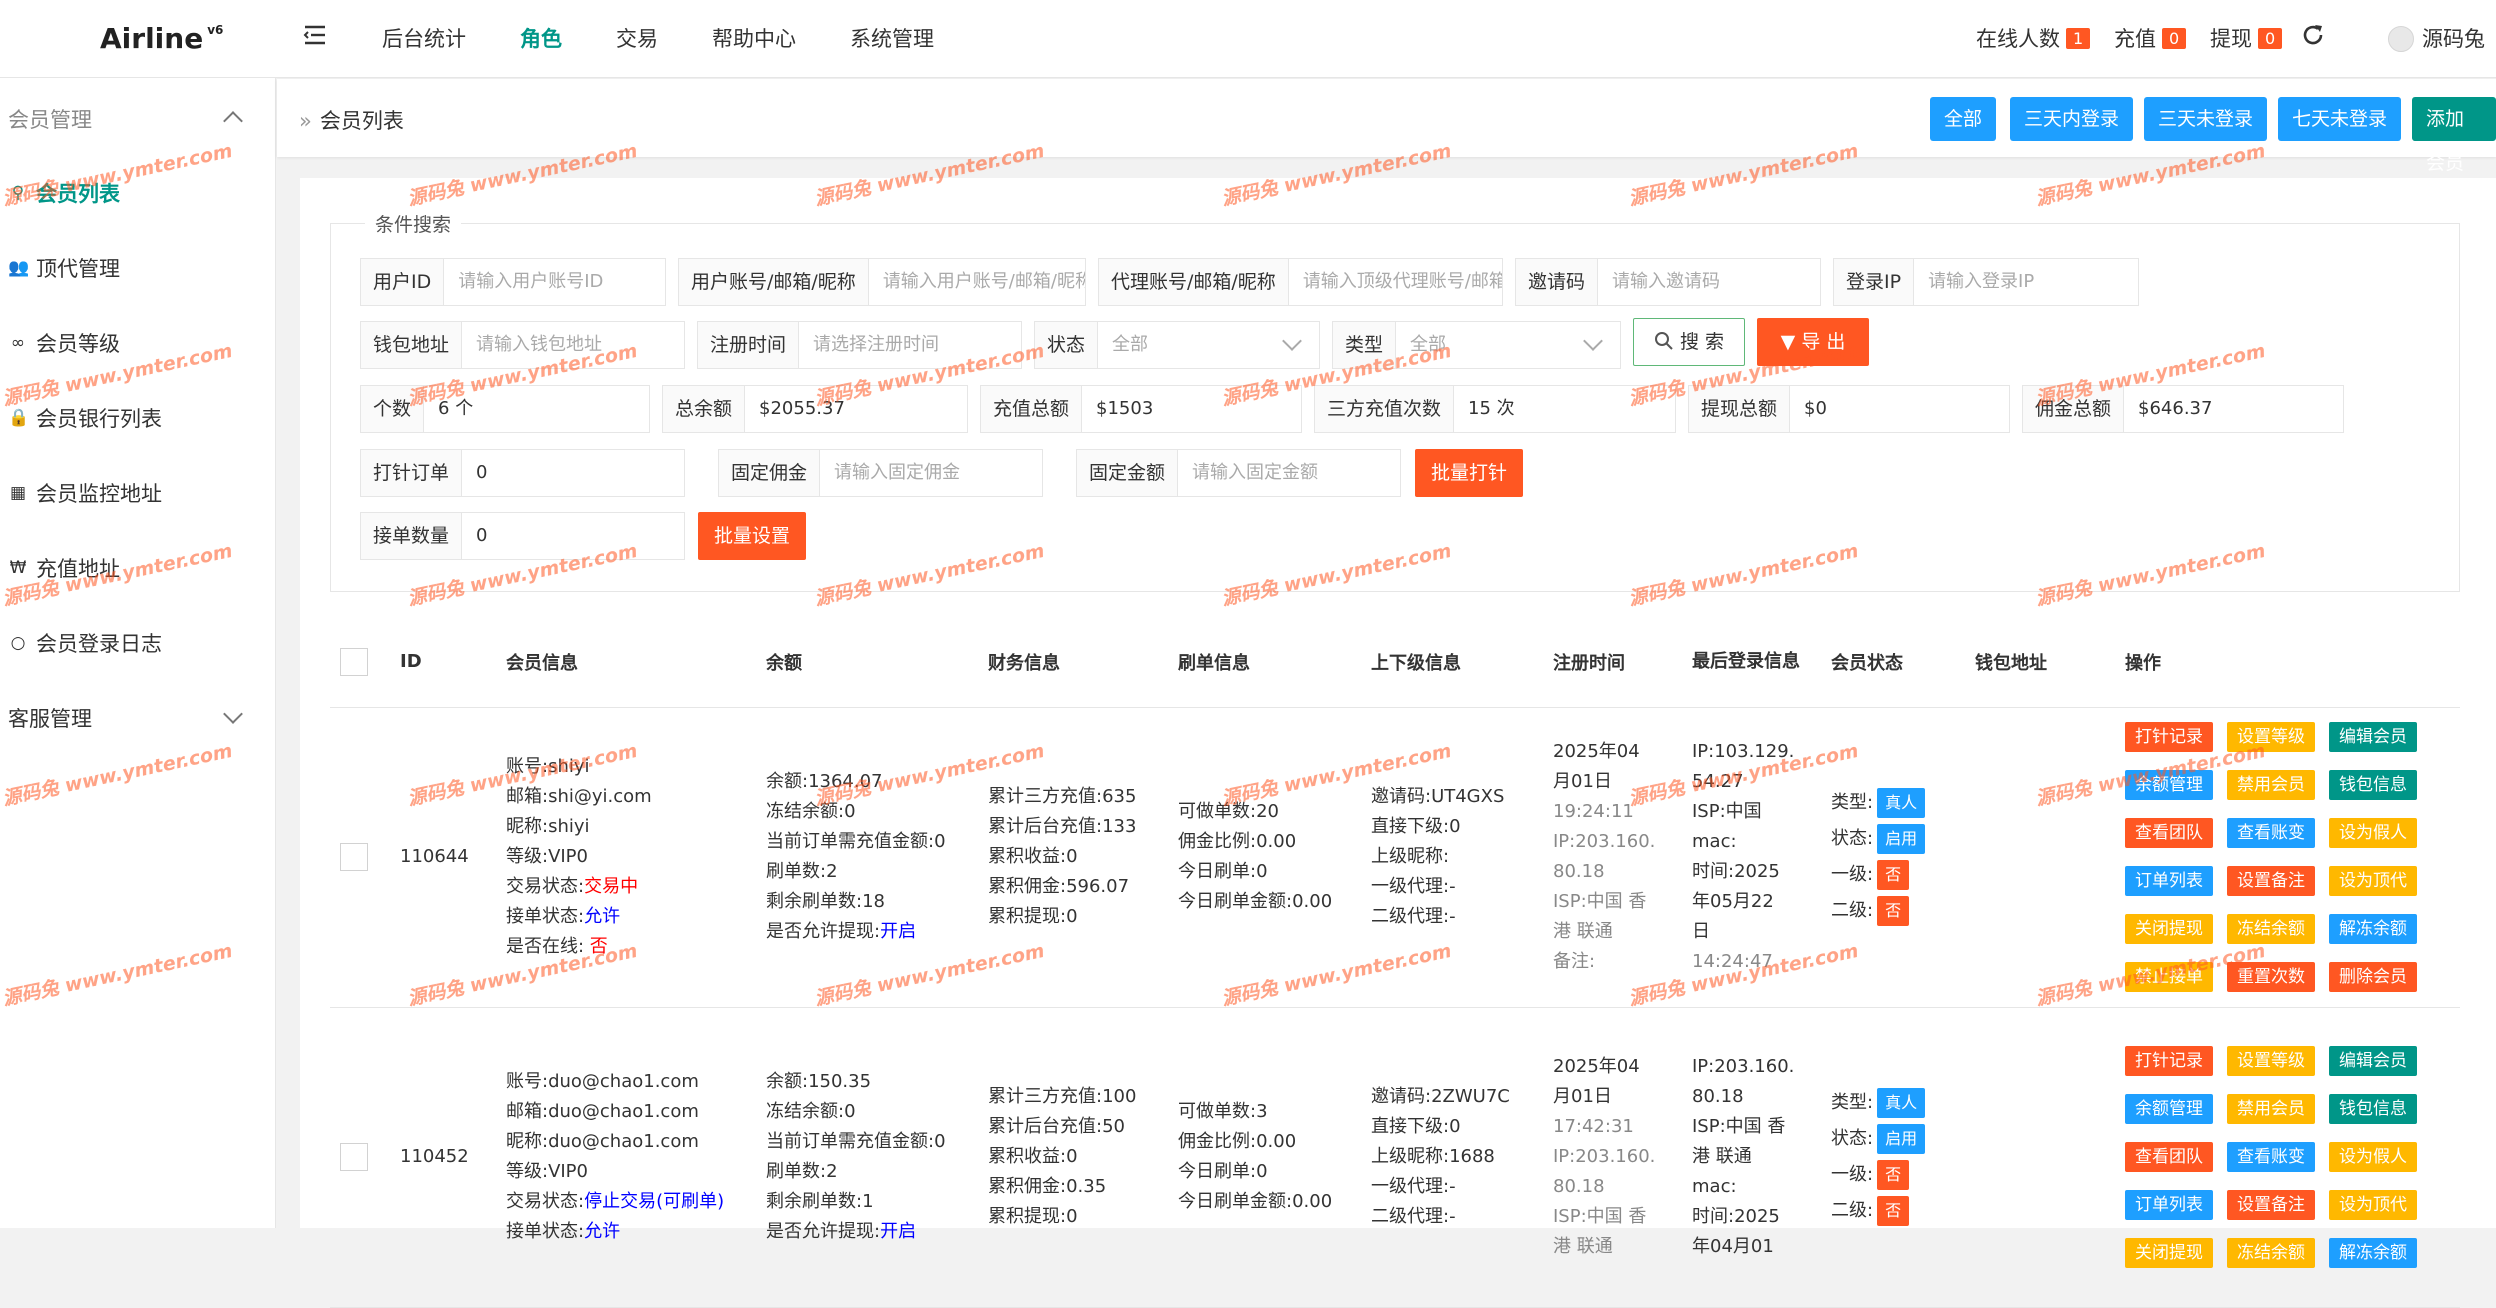 The width and height of the screenshot is (2496, 1308). Describe the element at coordinates (64, 568) in the screenshot. I see `sidebar-item-recharge-address: ₩ 充值地址` at that location.